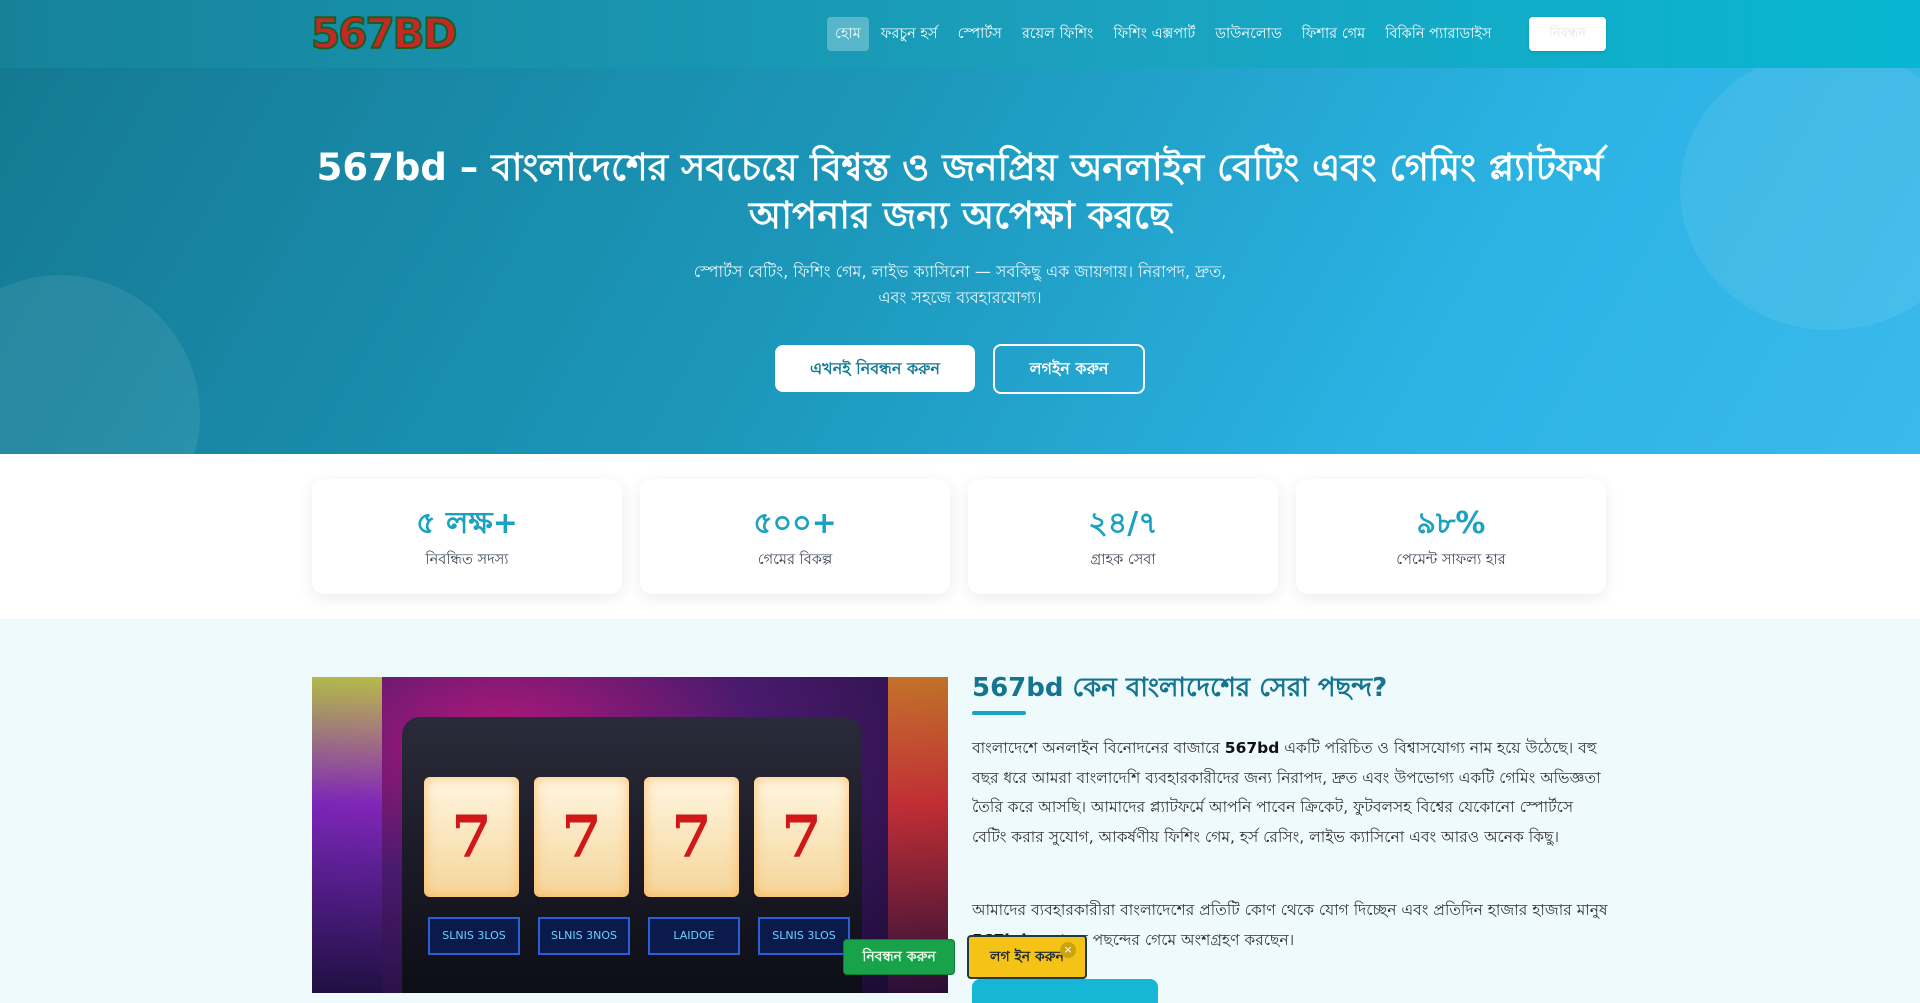 The width and height of the screenshot is (1920, 1003). Describe the element at coordinates (960, 215) in the screenshot. I see `hero-title-line: আপনার জন্য অপেক্ষা করছে` at that location.